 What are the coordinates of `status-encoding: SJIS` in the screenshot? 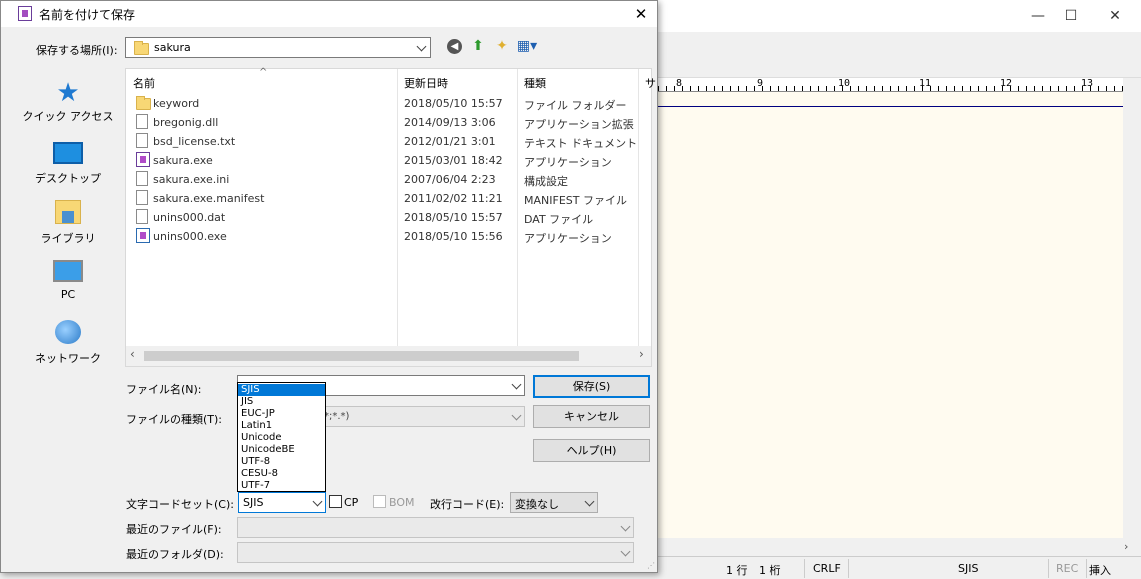 It's located at (968, 568).